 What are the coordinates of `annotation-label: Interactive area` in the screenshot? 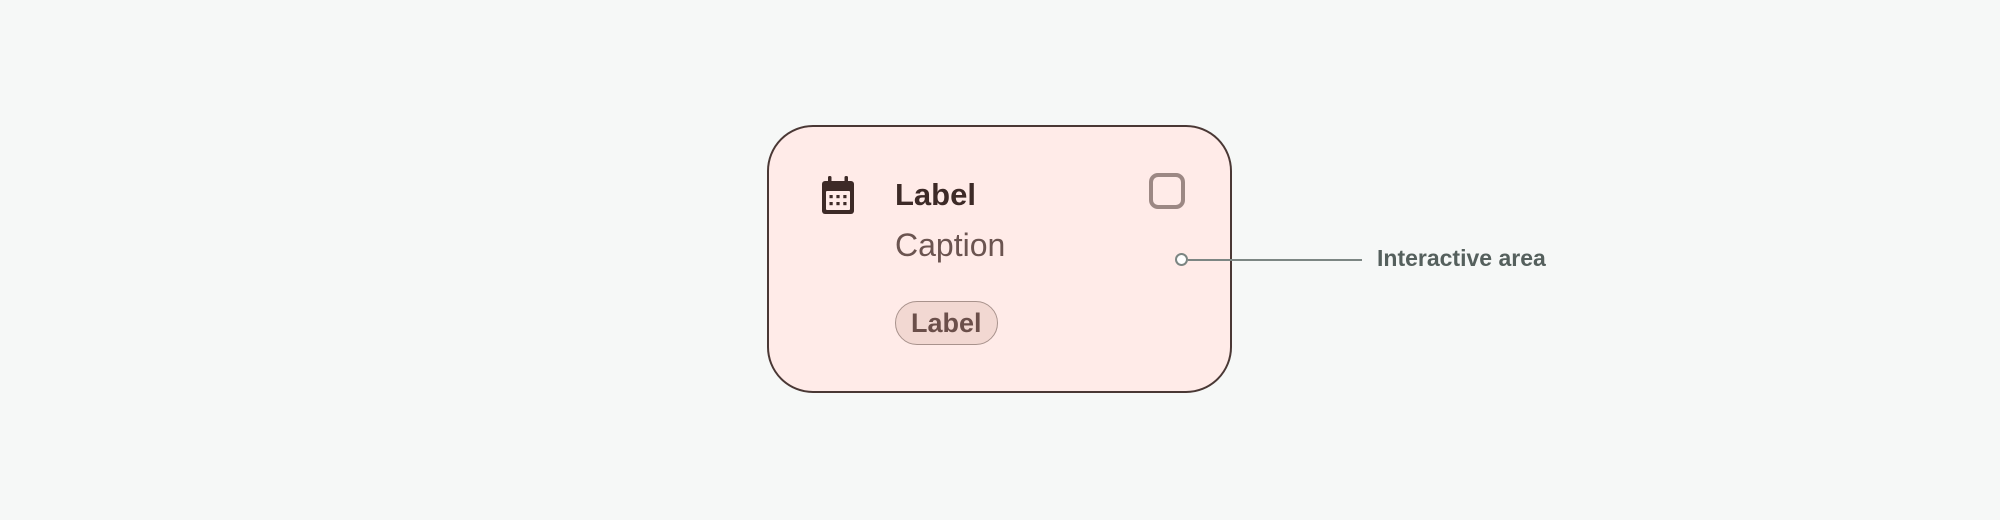 It's located at (1461, 258).